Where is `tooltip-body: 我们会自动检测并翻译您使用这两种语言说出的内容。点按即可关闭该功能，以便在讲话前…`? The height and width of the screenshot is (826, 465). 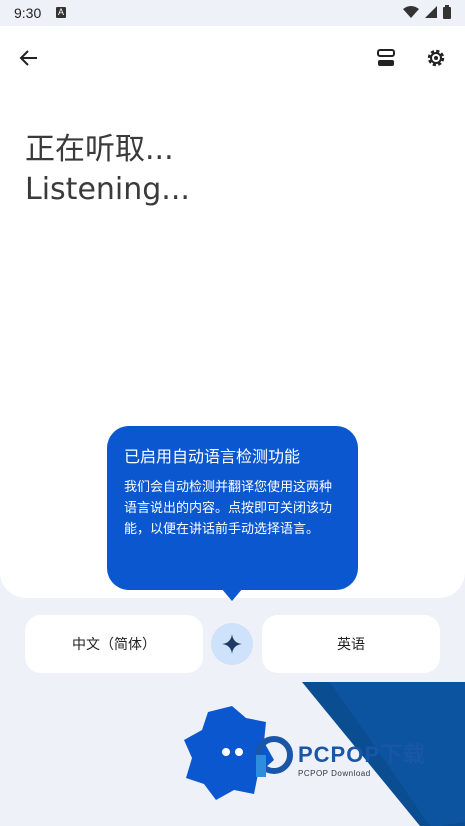 tooltip-body: 我们会自动检测并翻译您使用这两种语言说出的内容。点按即可关闭该功能，以便在讲话前… is located at coordinates (228, 508).